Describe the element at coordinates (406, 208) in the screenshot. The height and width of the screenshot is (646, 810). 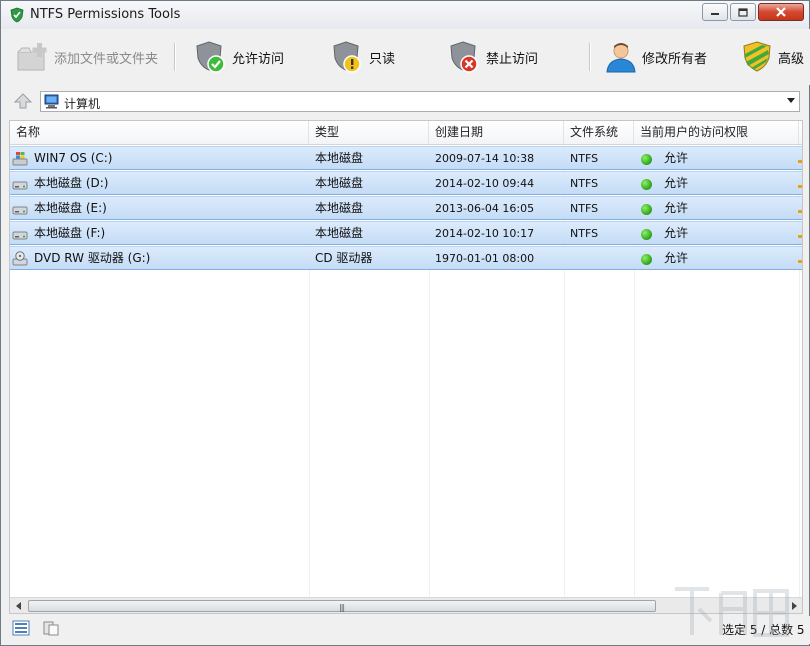
I see `table-row: 本地磁盘 (E:) 本地磁盘 2013-06-04 16:05 NTFS 允许` at that location.